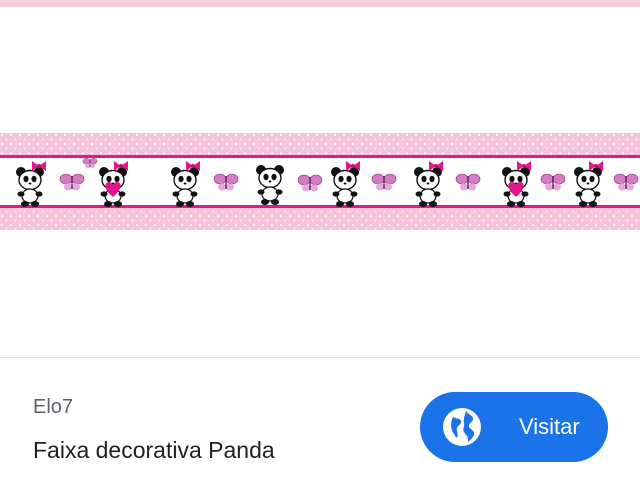  Describe the element at coordinates (514, 427) in the screenshot. I see `visit-button: Visitar` at that location.